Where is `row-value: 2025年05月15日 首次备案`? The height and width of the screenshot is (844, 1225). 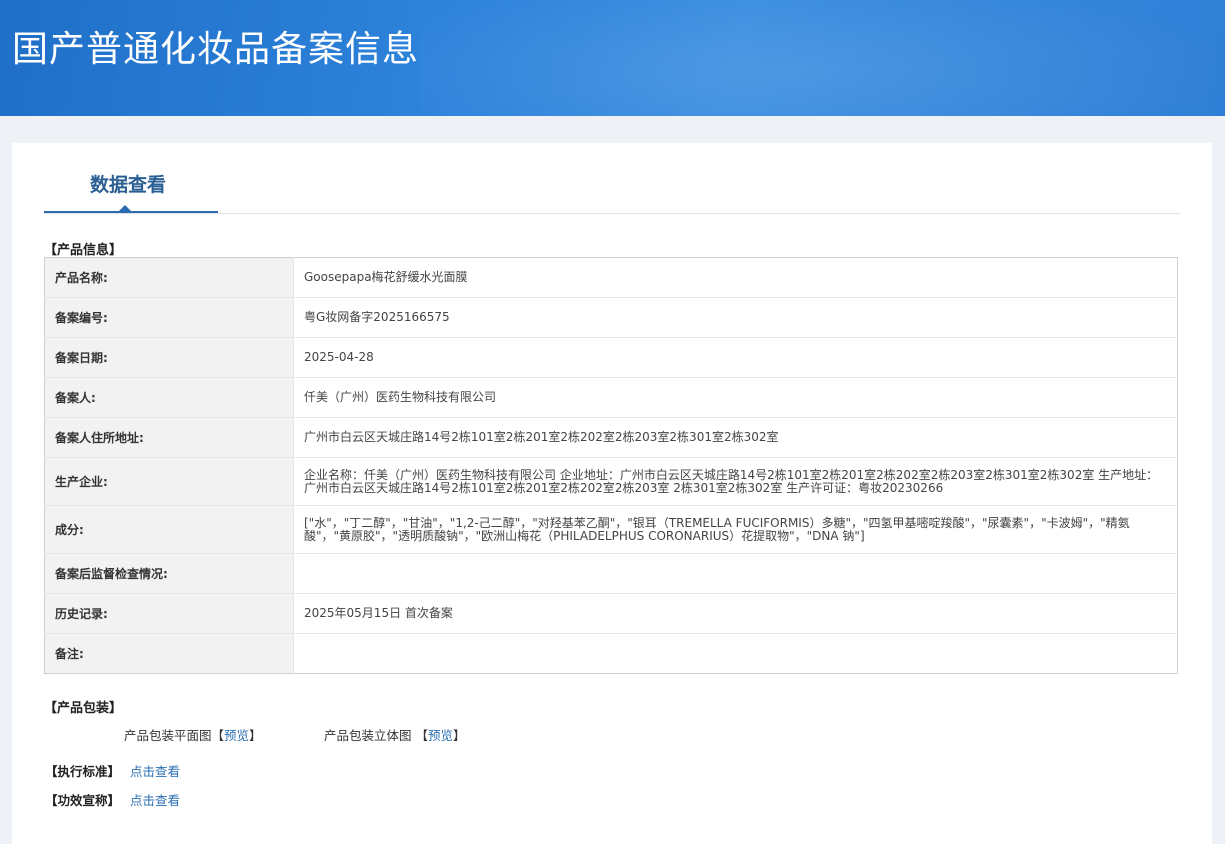 row-value: 2025年05月15日 首次备案 is located at coordinates (735, 613).